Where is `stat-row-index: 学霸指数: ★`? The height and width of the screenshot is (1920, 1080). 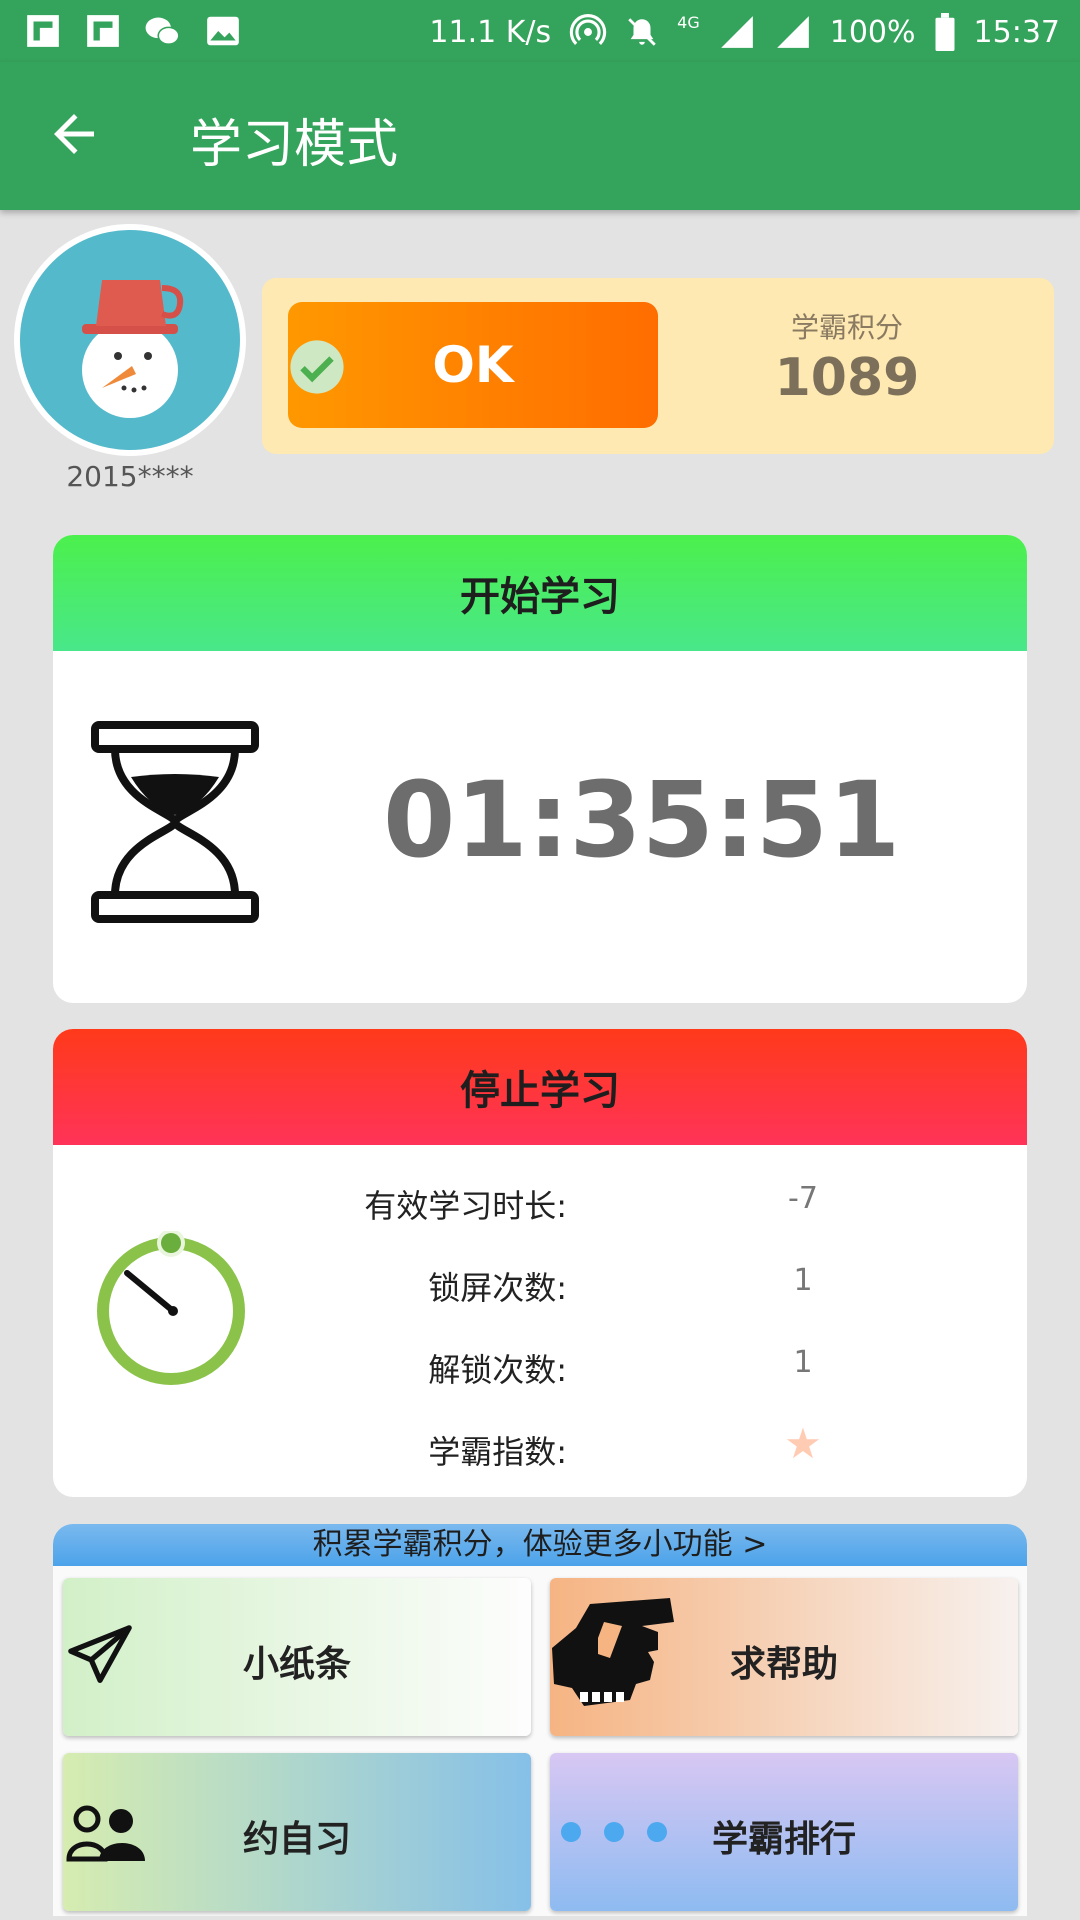 stat-row-index: 学霸指数: ★ is located at coordinates (540, 1445).